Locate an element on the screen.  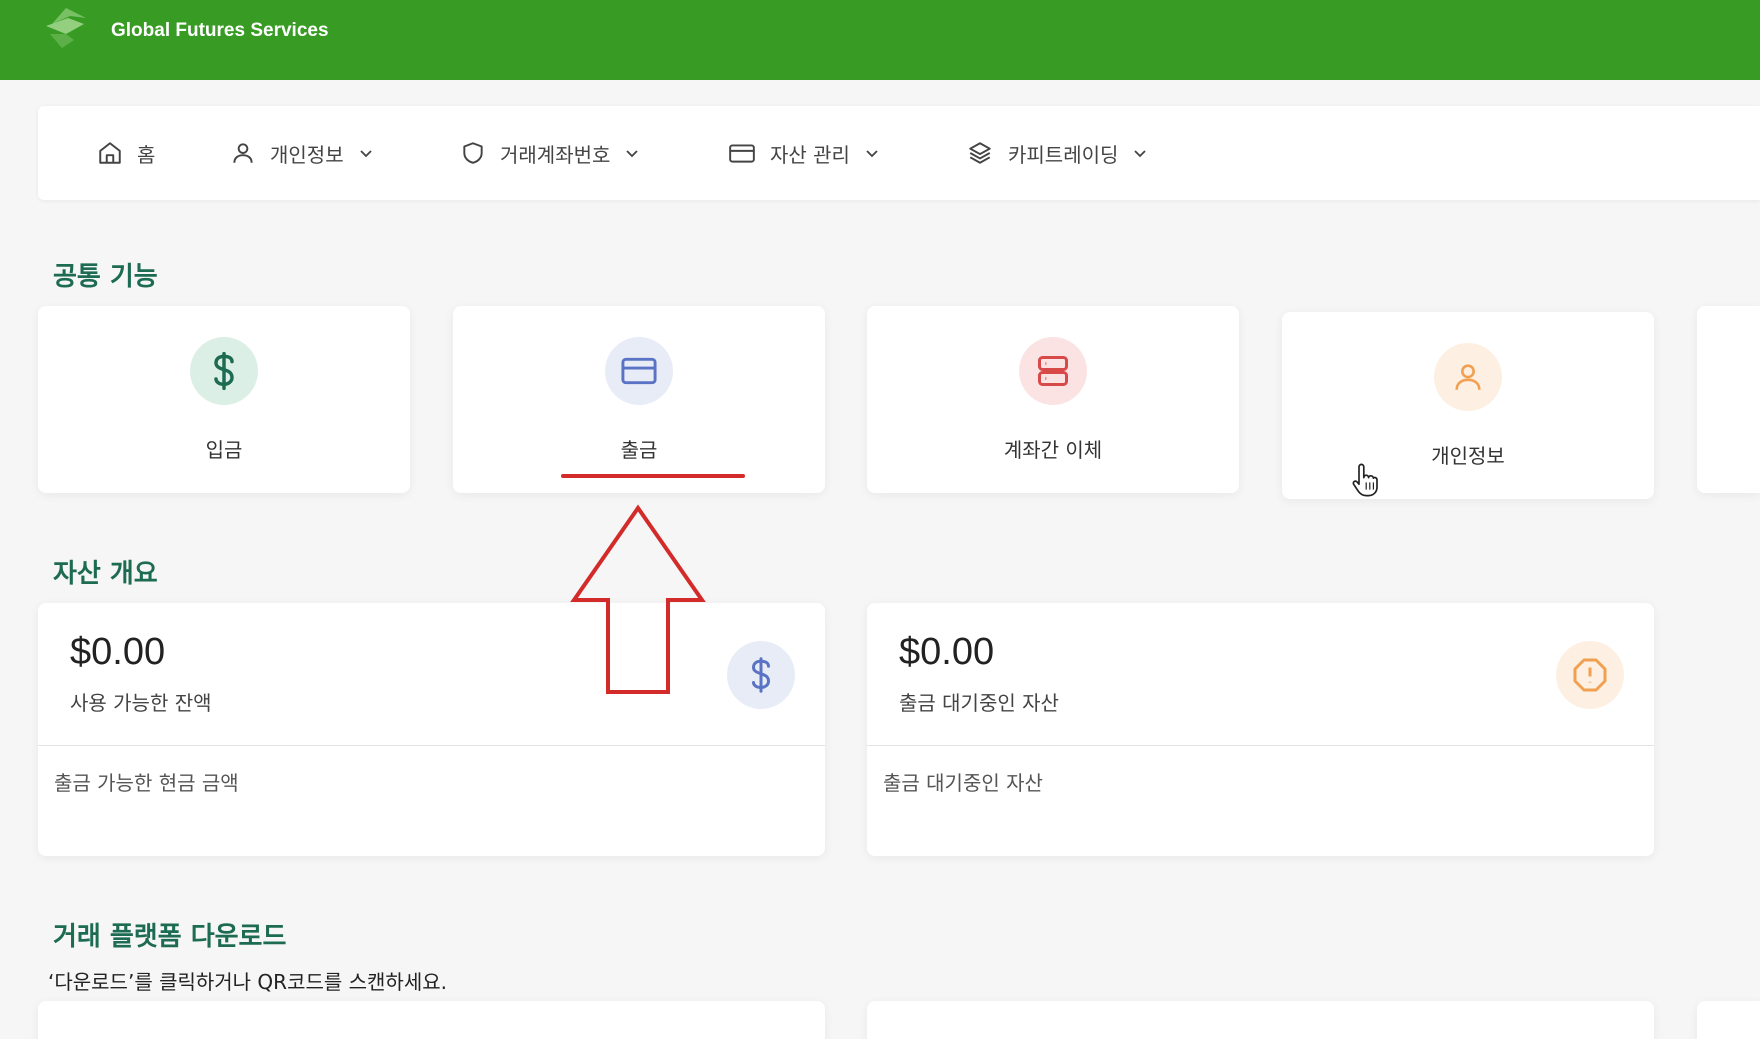
transfer-card: 계좌간 이체 is located at coordinates (1053, 399).